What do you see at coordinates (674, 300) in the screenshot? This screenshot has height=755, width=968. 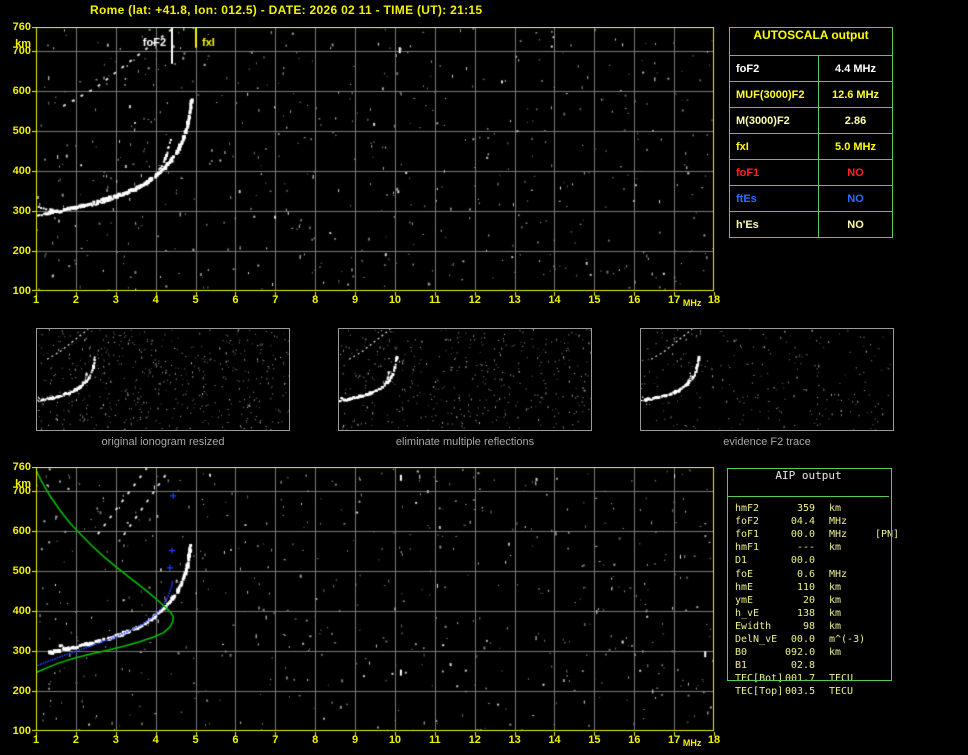 I see `x-tick-label: 17` at bounding box center [674, 300].